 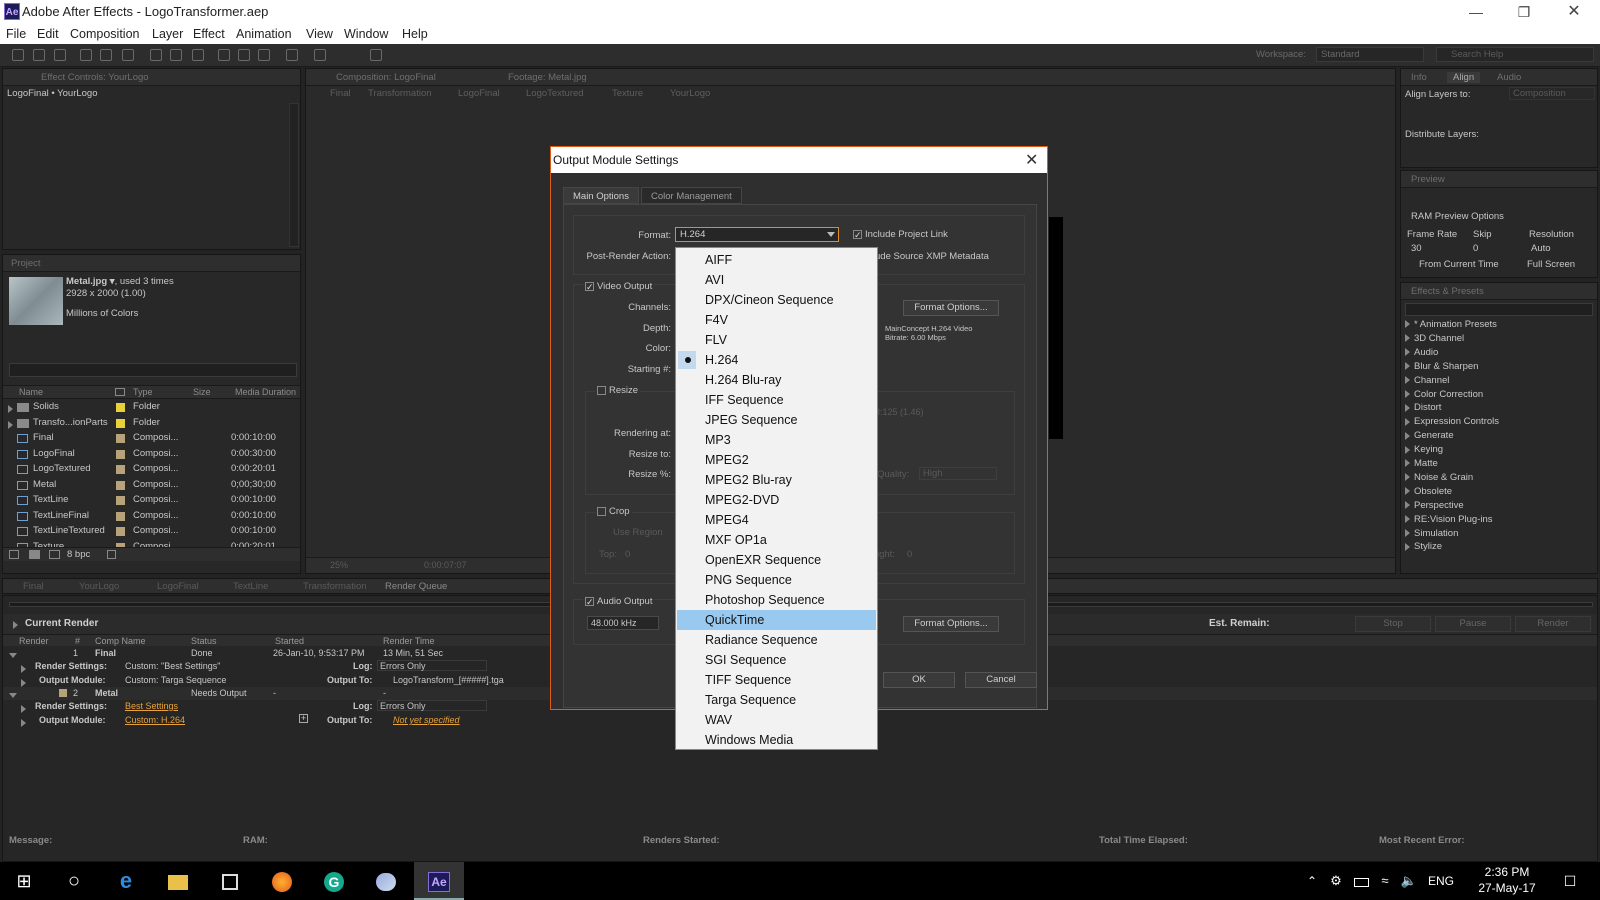 I want to click on project-tab: Project, so click(x=26, y=263).